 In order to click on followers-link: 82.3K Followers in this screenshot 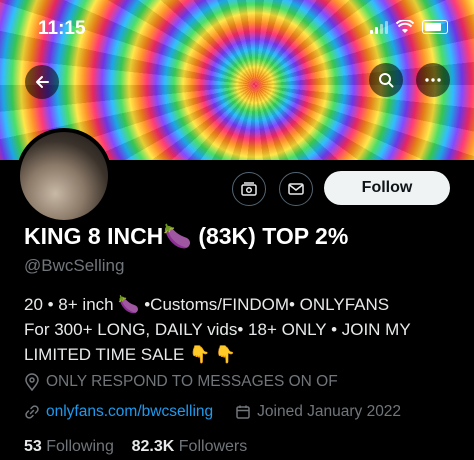, I will do `click(190, 446)`.